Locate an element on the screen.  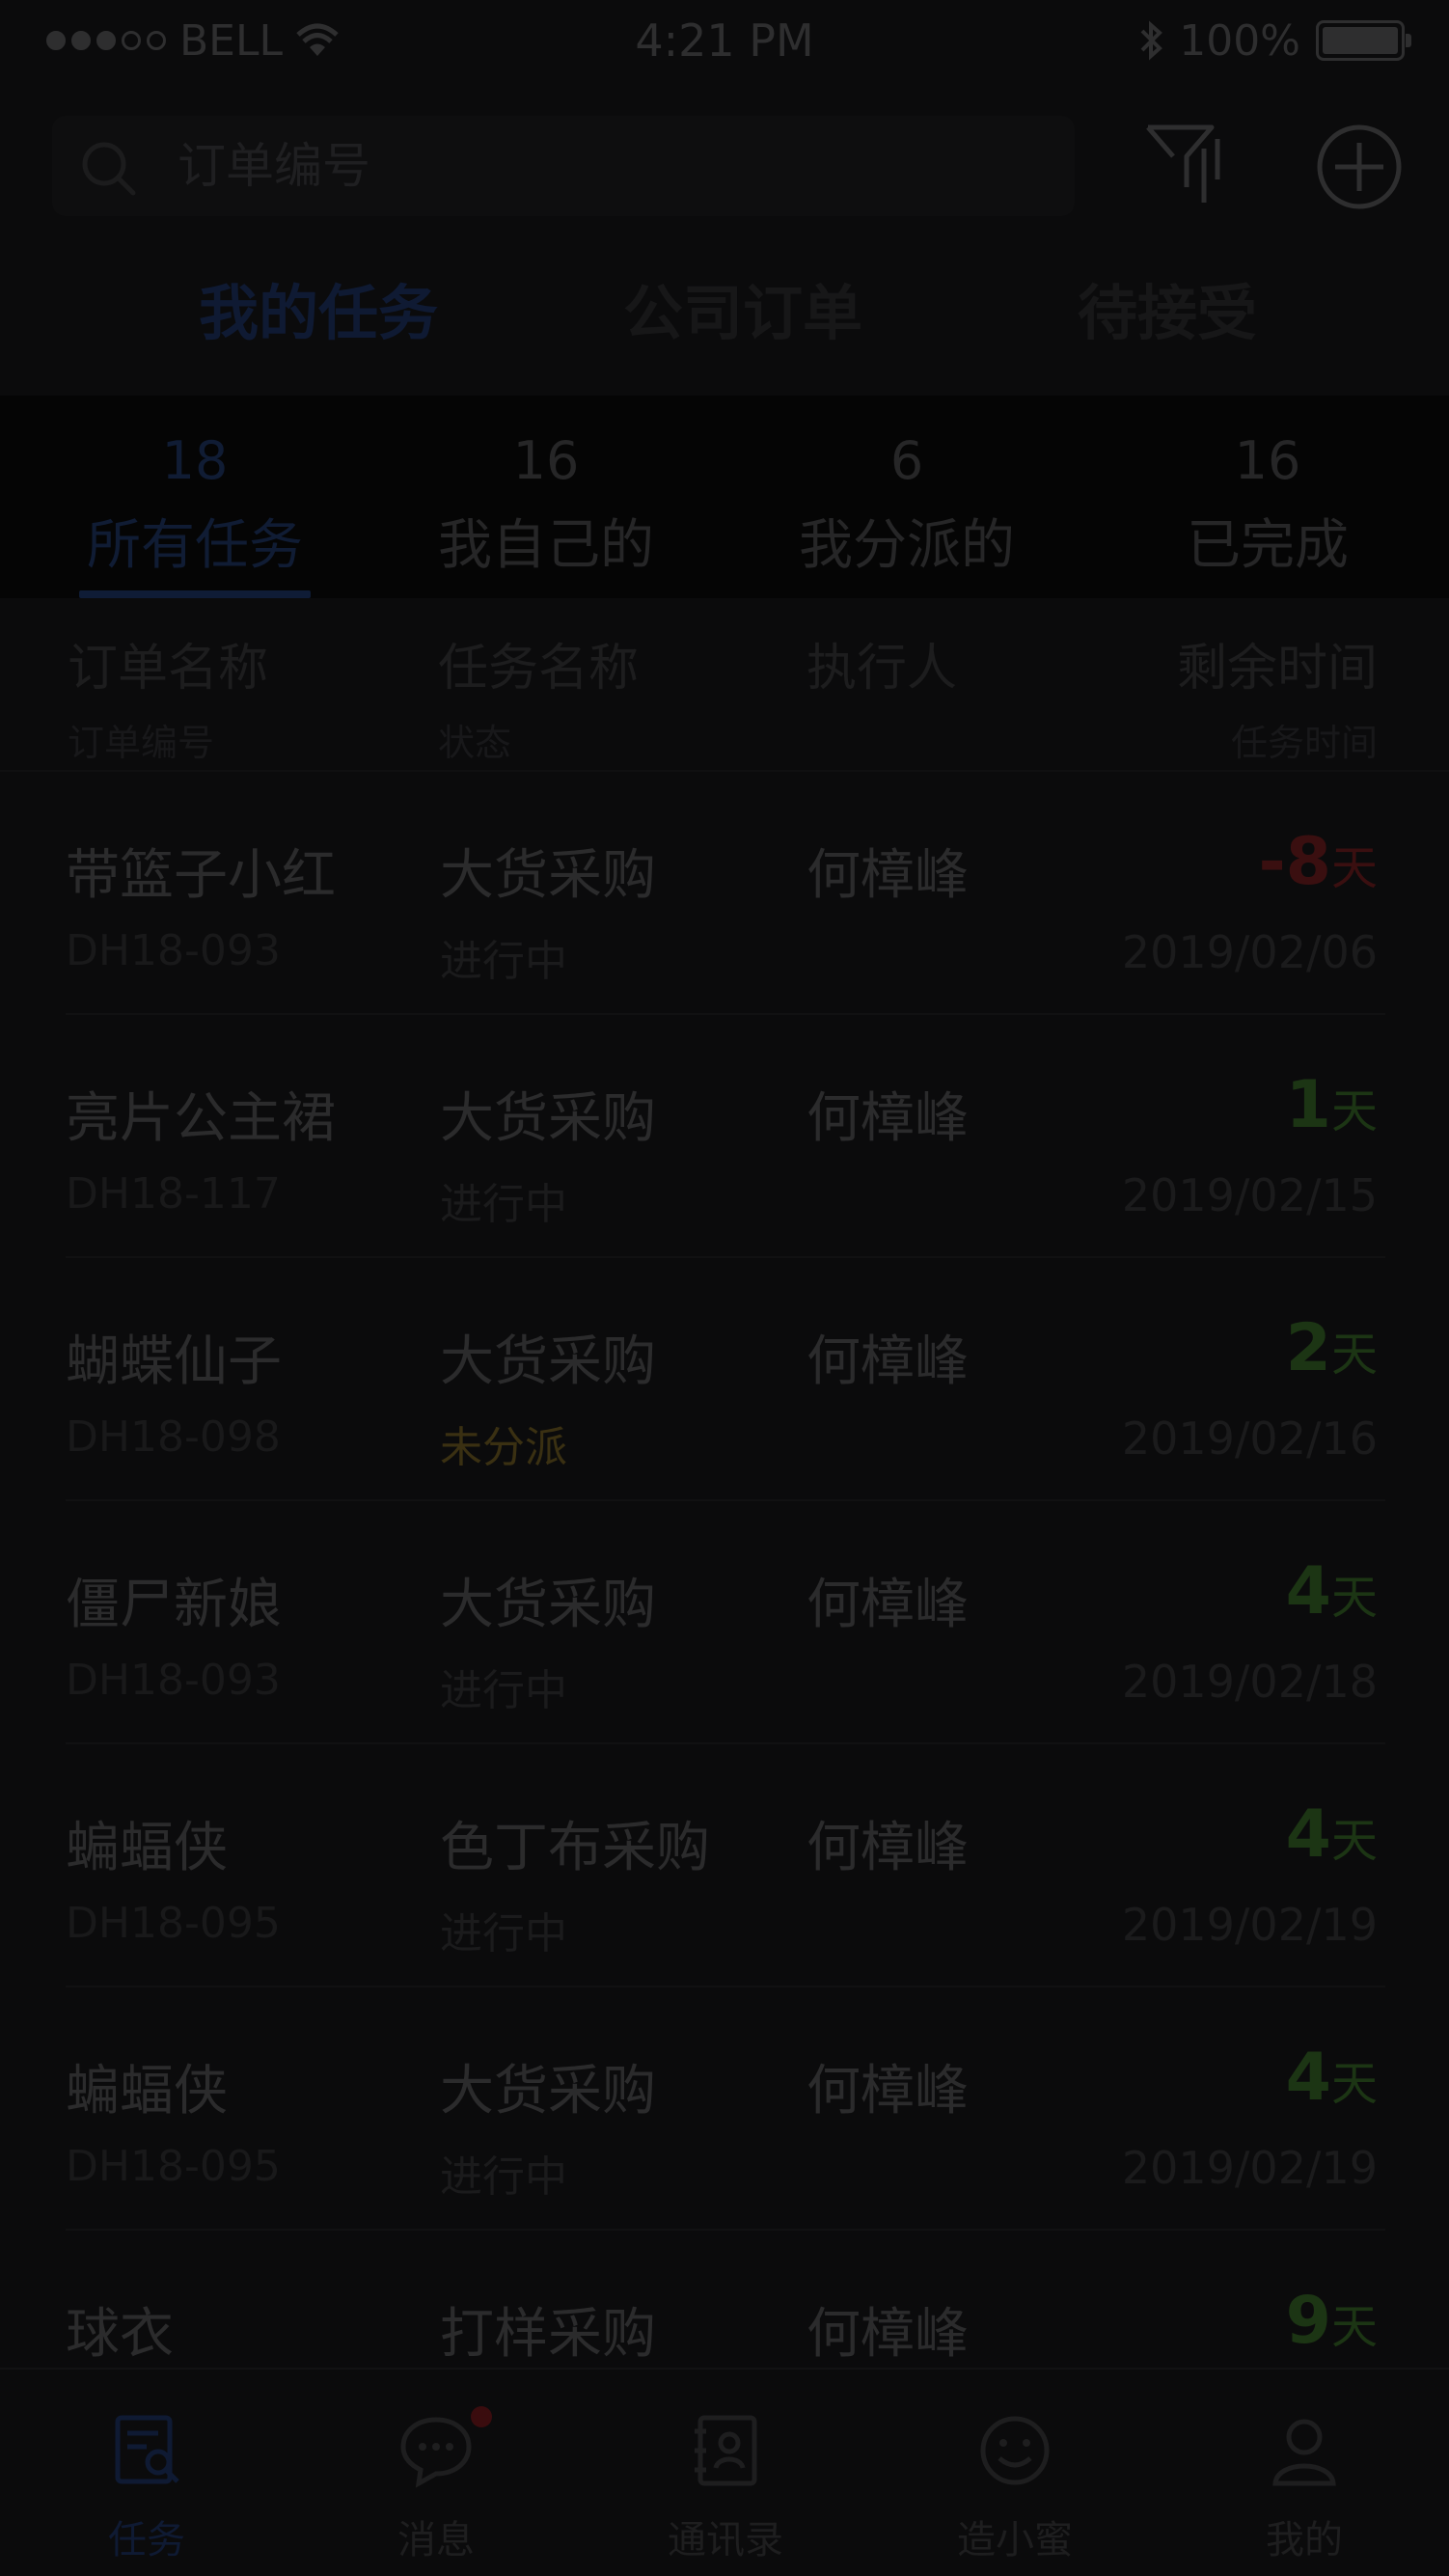
active-tab-indicator is located at coordinates (195, 594).